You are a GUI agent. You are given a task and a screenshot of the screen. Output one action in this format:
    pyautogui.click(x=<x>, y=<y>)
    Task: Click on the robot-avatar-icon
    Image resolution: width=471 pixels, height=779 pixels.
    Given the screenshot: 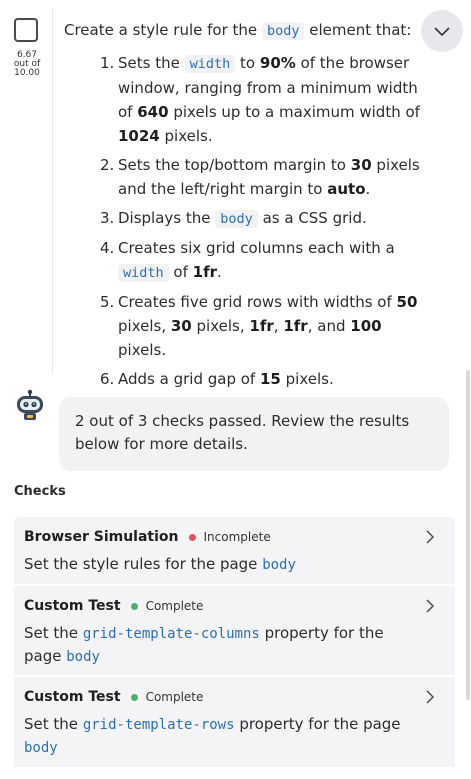 What is the action you would take?
    pyautogui.click(x=30, y=404)
    